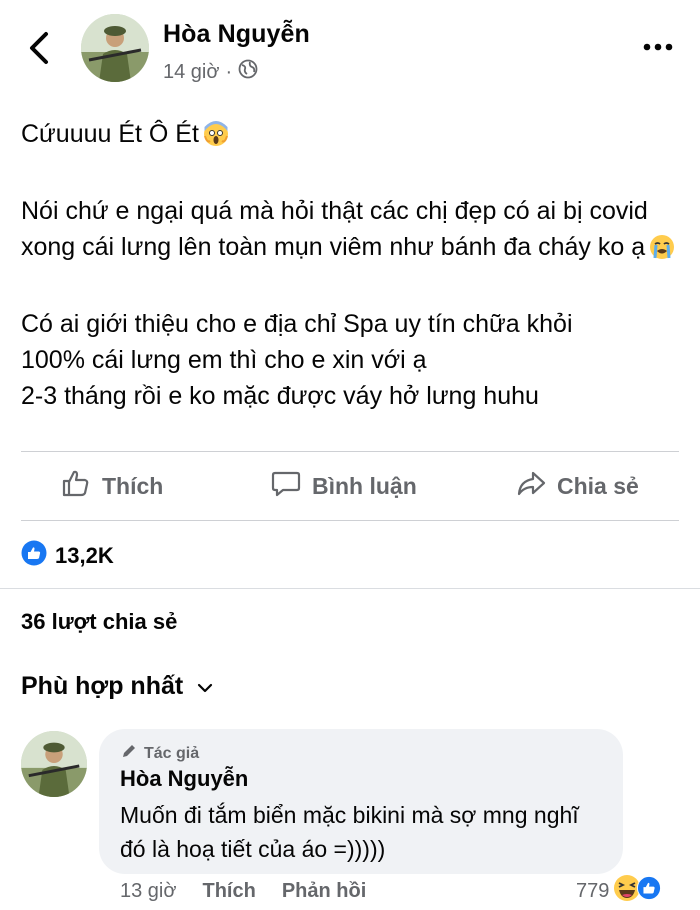  Describe the element at coordinates (84, 555) in the screenshot. I see `reaction-count: 13,2K` at that location.